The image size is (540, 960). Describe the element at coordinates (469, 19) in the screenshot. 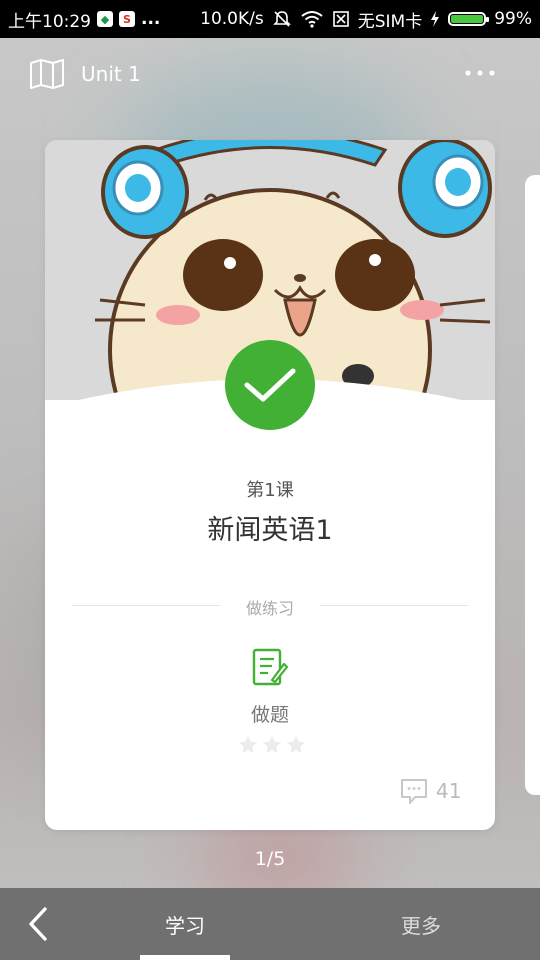

I see `battery-icon` at that location.